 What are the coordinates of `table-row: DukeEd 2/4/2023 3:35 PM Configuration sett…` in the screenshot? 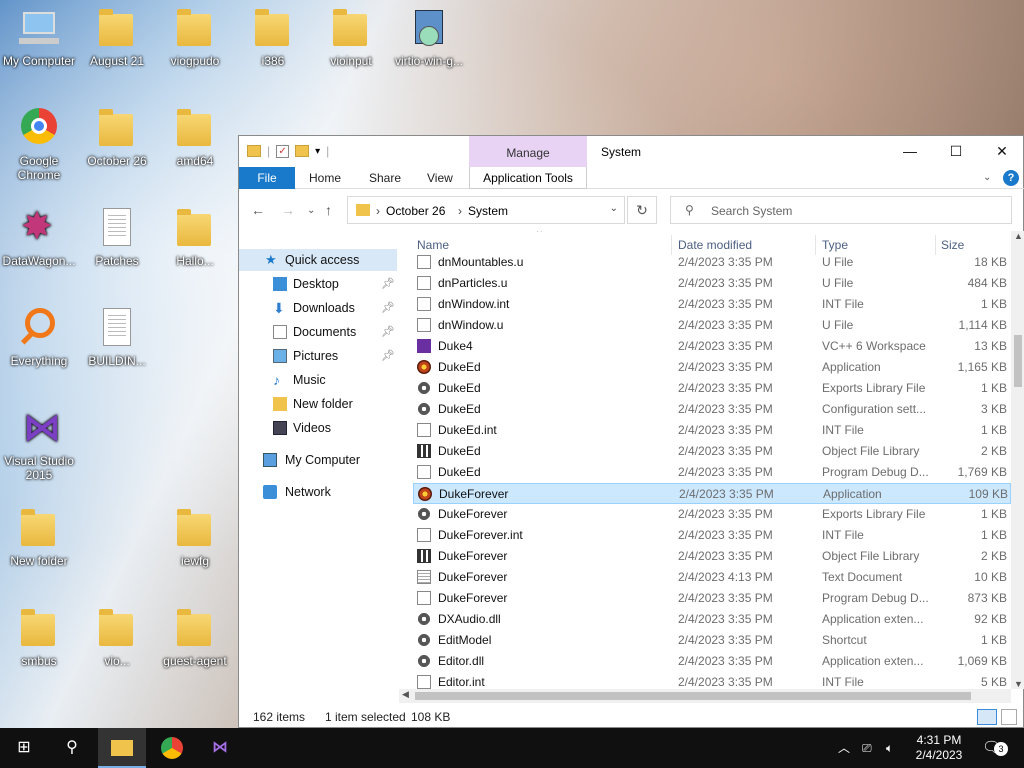 It's located at (712, 409).